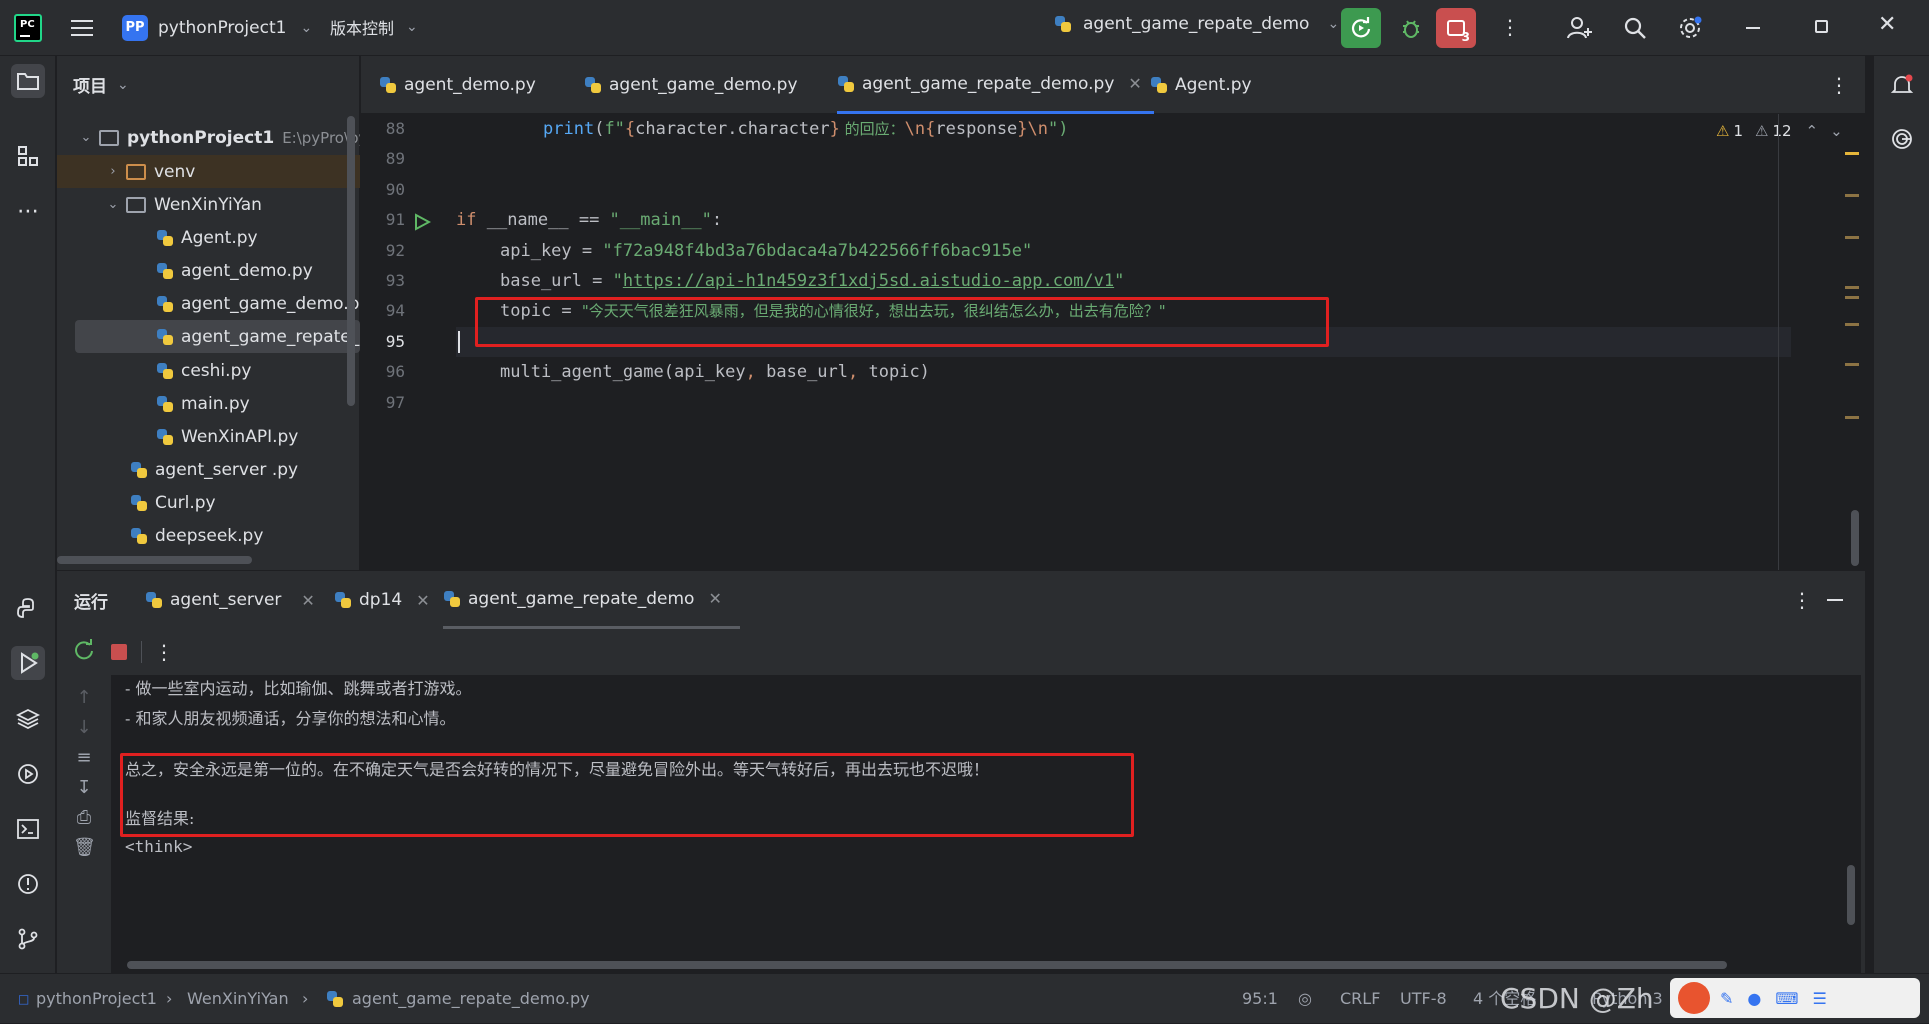 This screenshot has height=1024, width=1929. What do you see at coordinates (216, 370) in the screenshot?
I see `tree-item-label: ceshi.py` at bounding box center [216, 370].